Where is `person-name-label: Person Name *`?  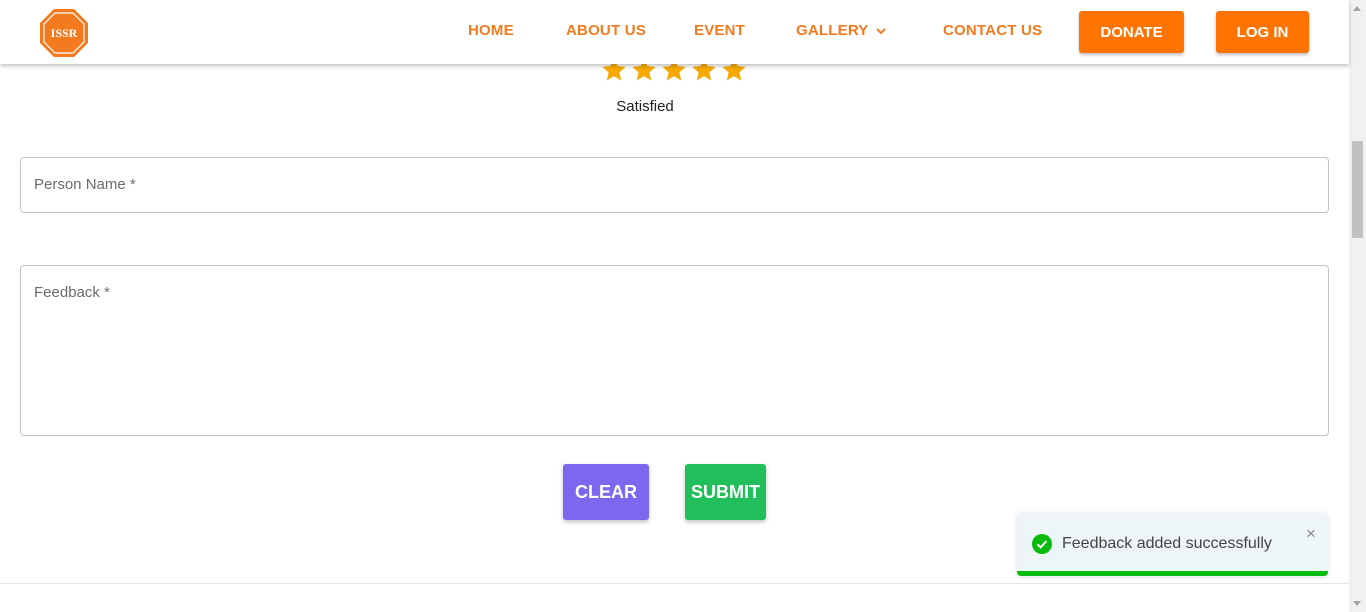
person-name-label: Person Name * is located at coordinates (85, 184).